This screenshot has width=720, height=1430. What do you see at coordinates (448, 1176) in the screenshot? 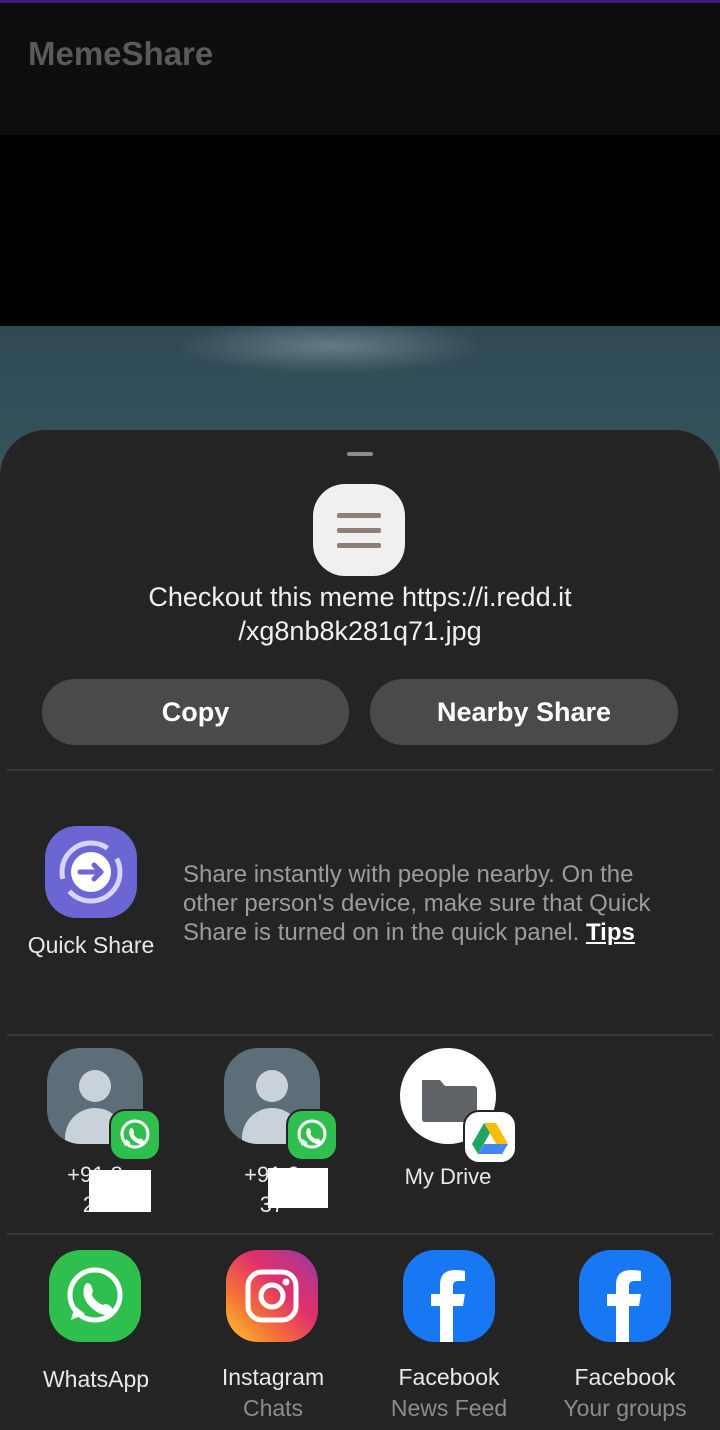
I see `my-drive-label: My Drive` at bounding box center [448, 1176].